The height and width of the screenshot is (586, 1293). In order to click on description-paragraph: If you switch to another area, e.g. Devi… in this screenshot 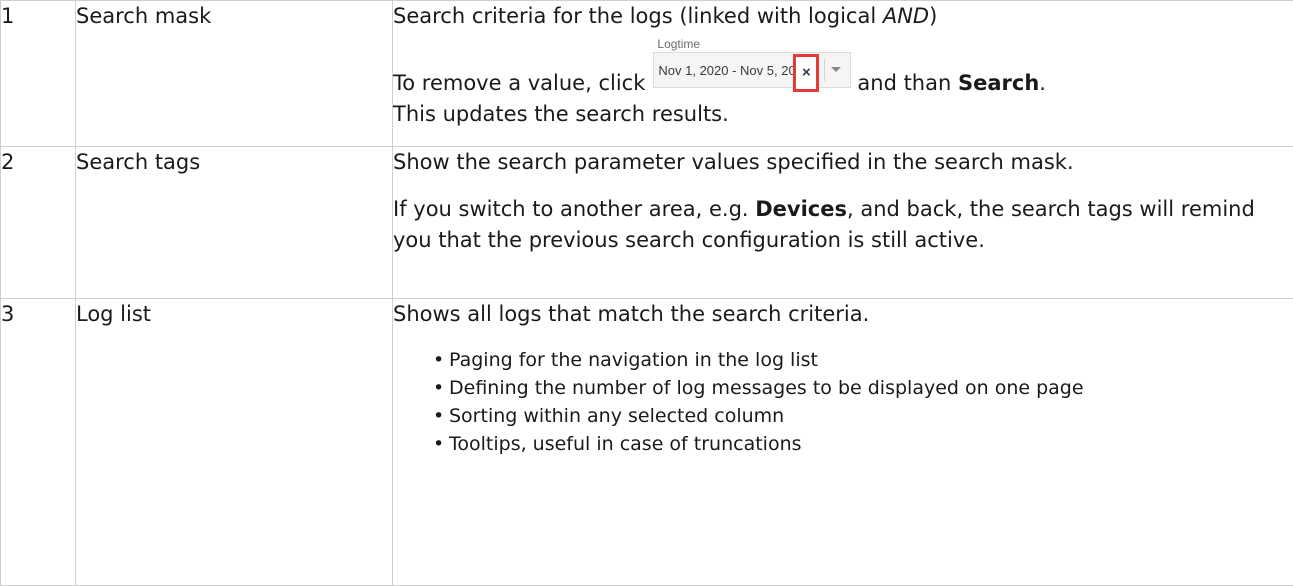, I will do `click(843, 225)`.